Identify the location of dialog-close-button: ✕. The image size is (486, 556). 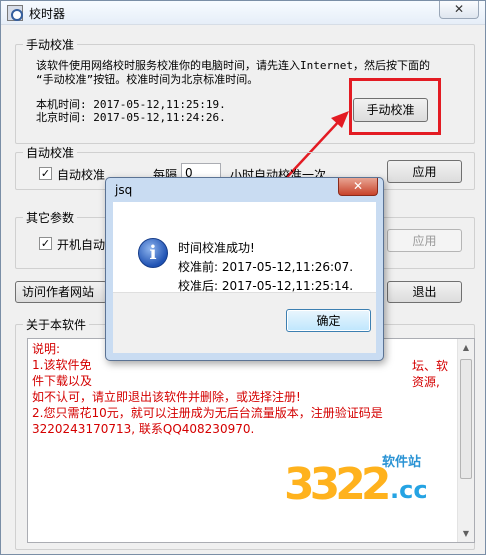
(358, 187).